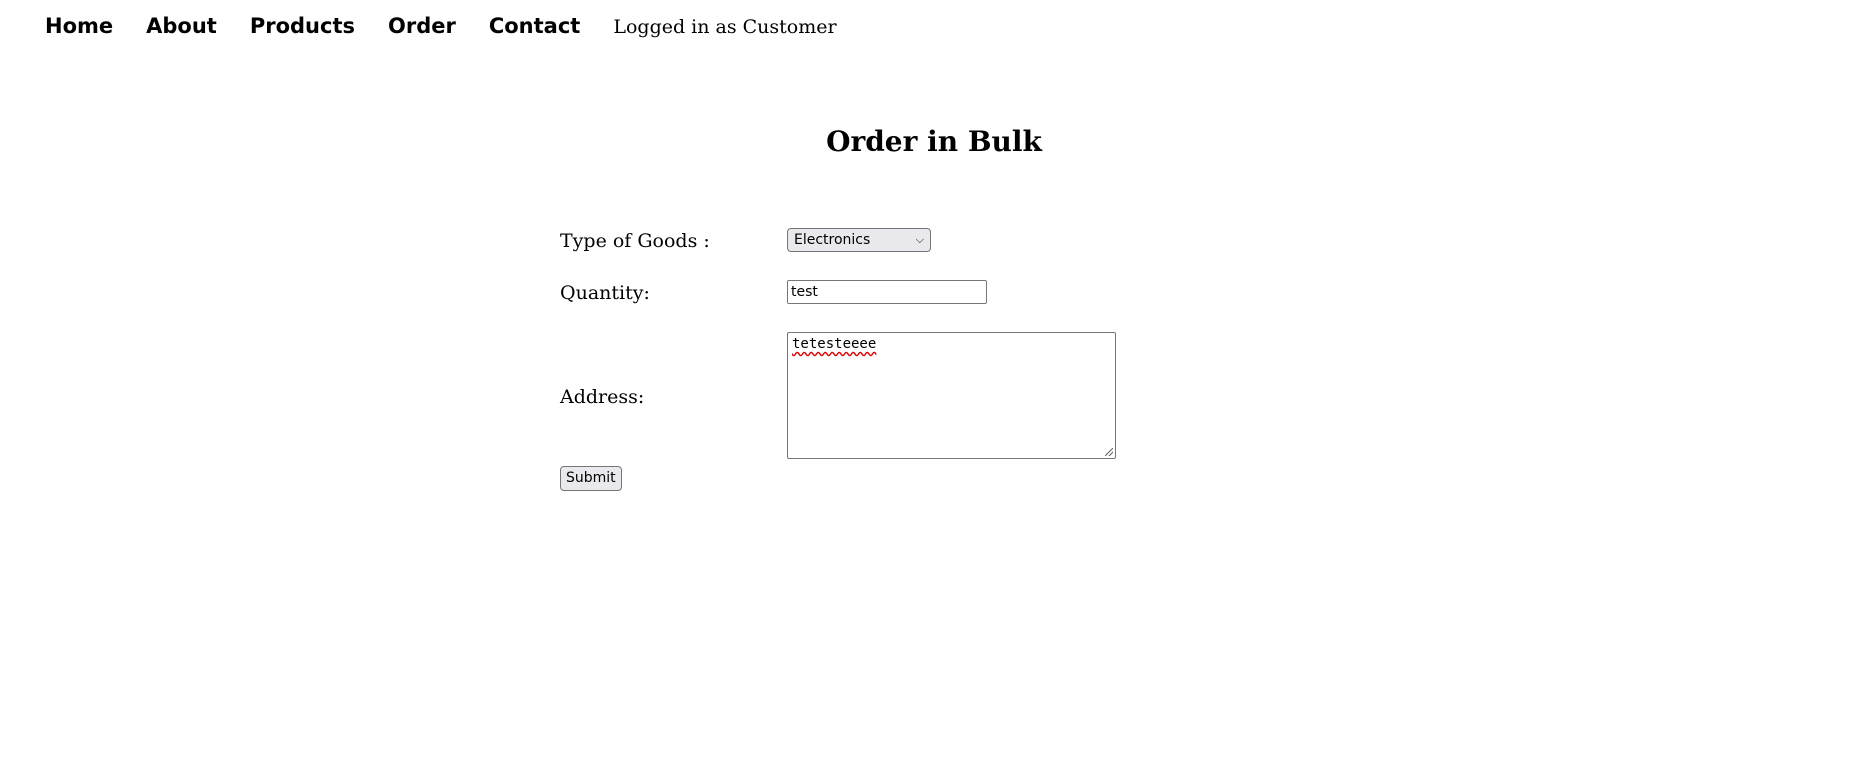 Image resolution: width=1868 pixels, height=784 pixels. I want to click on goods-type-selected: Electronics, so click(832, 240).